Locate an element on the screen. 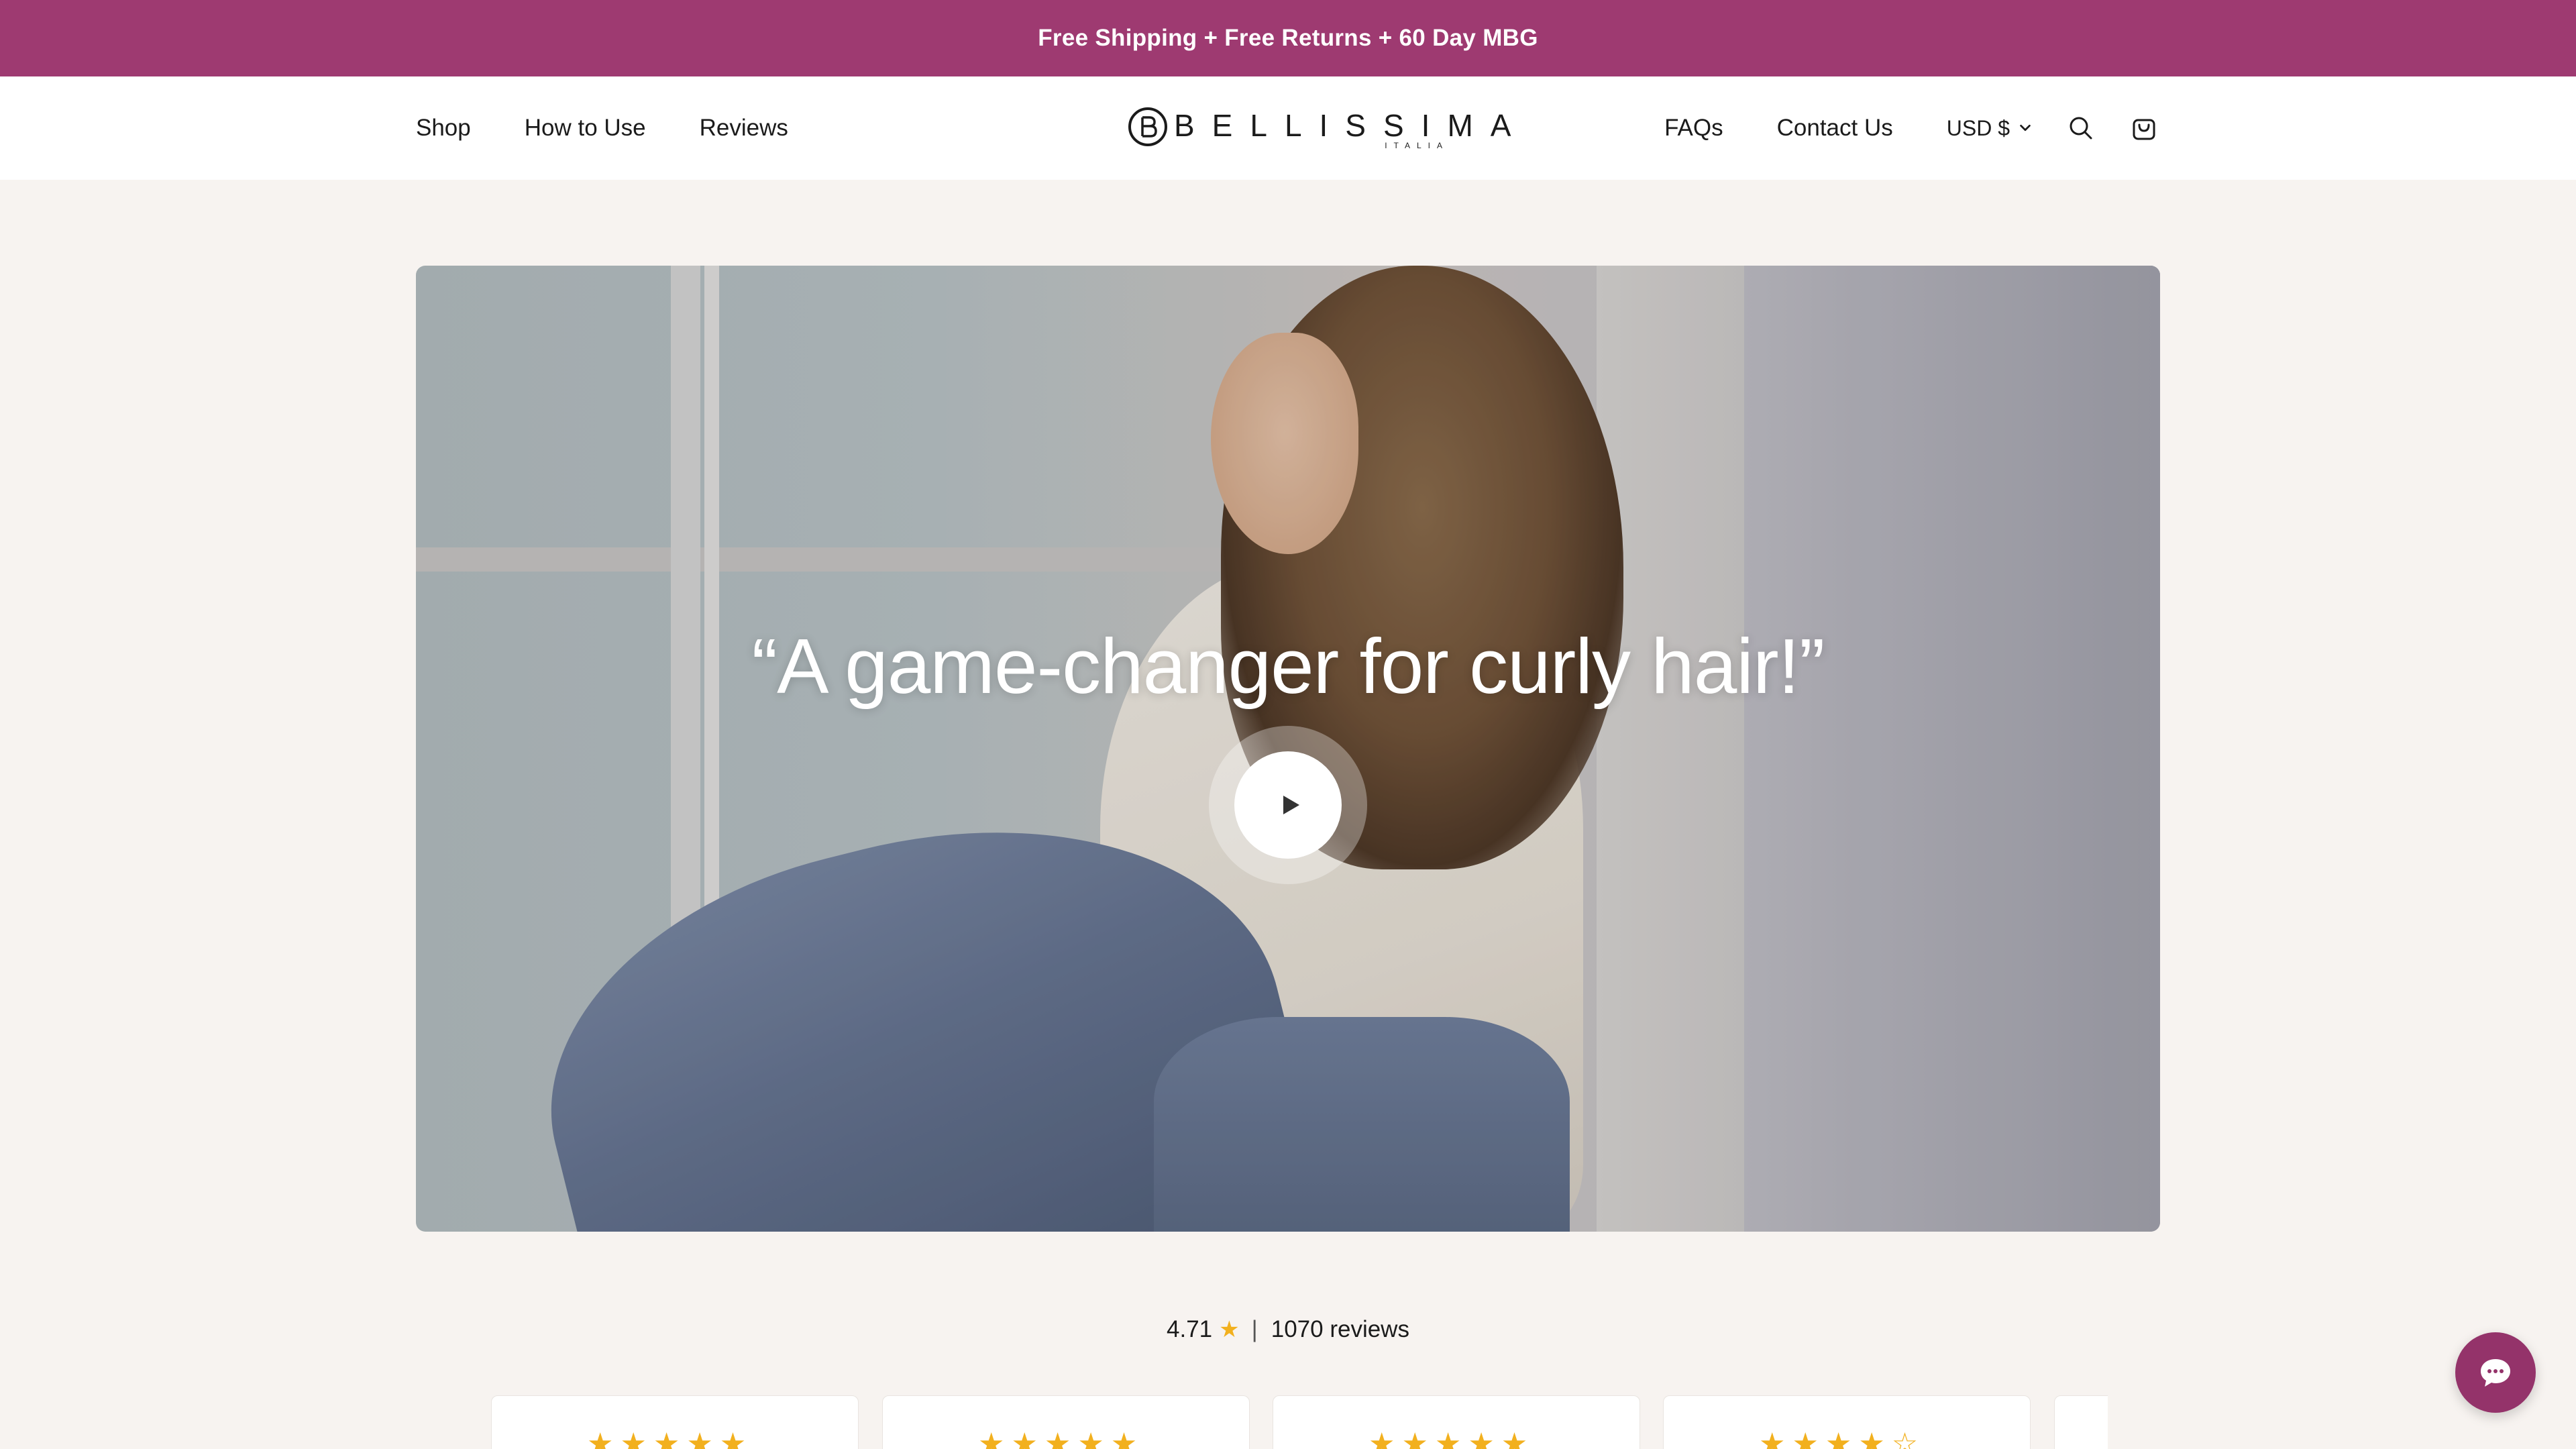  star-icon: ★ is located at coordinates (1229, 1329).